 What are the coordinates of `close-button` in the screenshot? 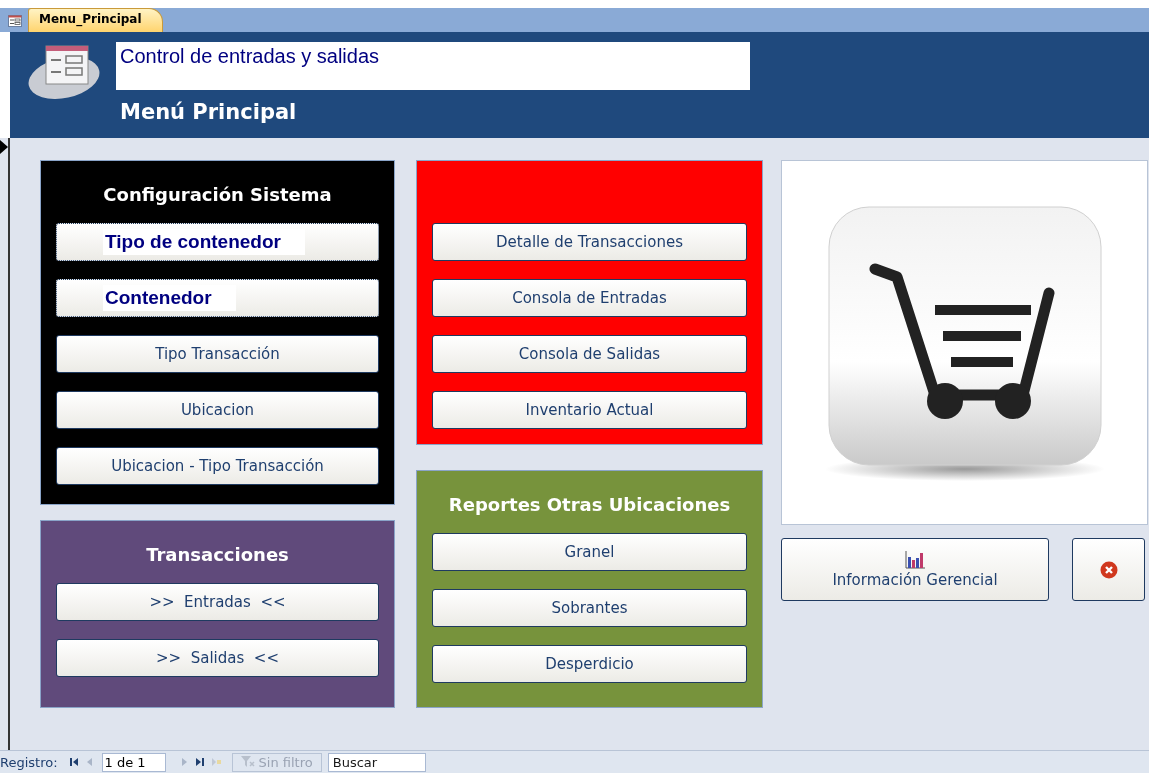 It's located at (1108, 569).